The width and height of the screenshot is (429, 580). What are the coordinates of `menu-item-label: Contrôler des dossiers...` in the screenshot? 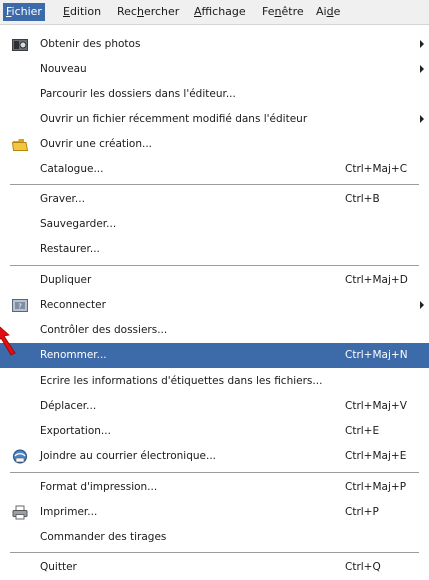 It's located at (104, 330).